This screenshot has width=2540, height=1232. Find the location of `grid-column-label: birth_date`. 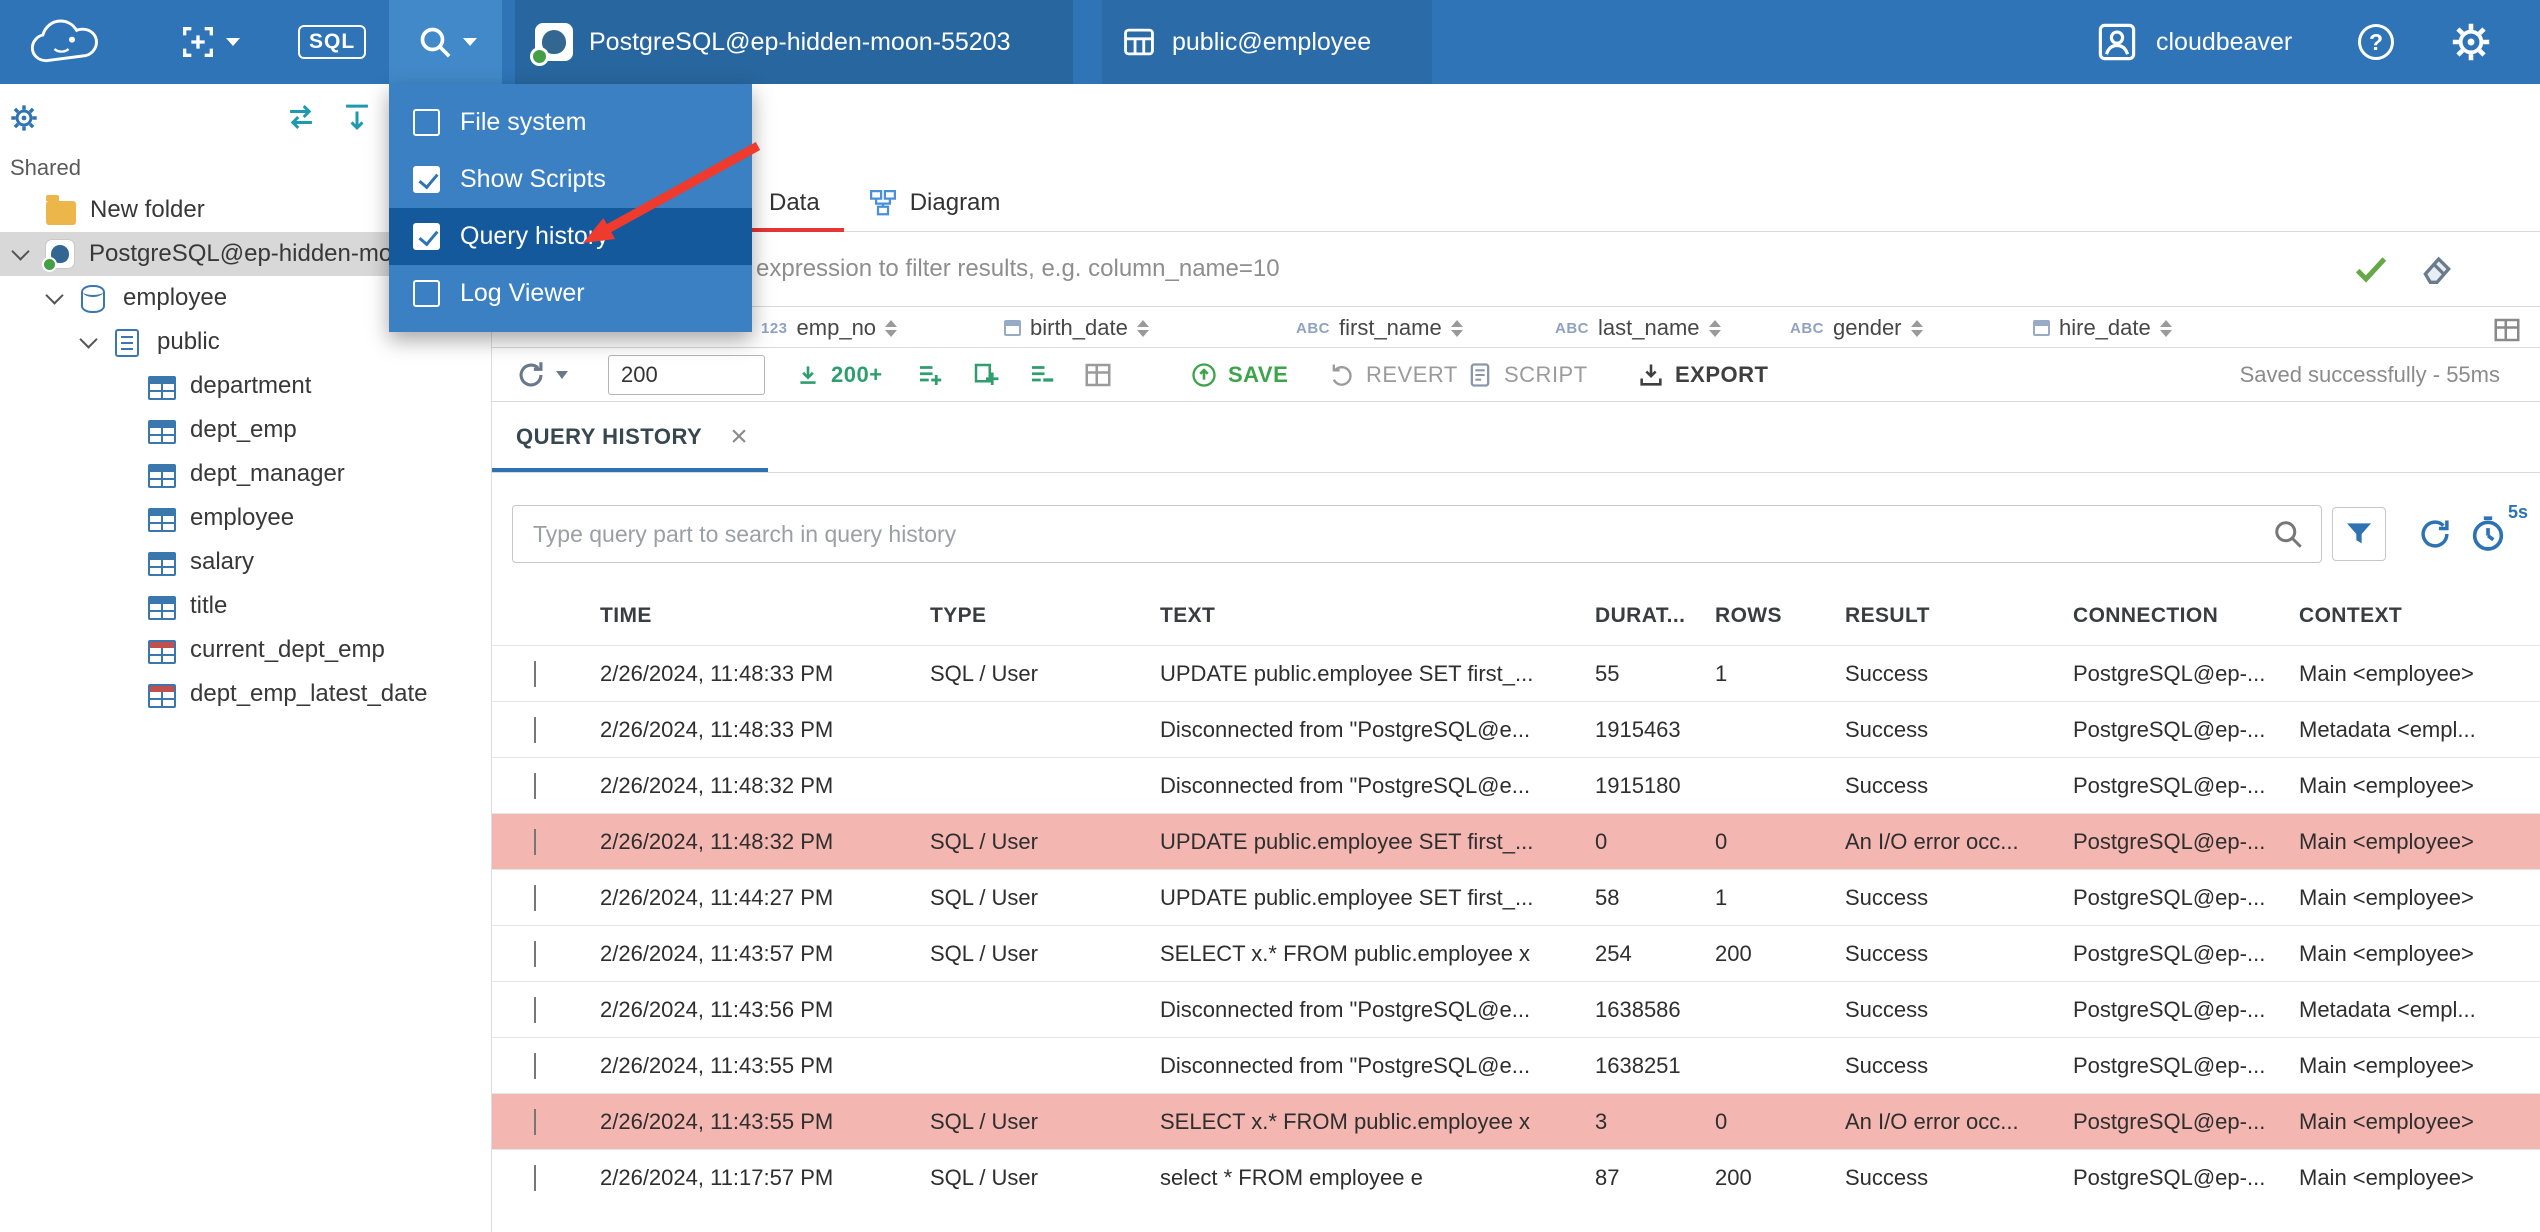

grid-column-label: birth_date is located at coordinates (1079, 327).